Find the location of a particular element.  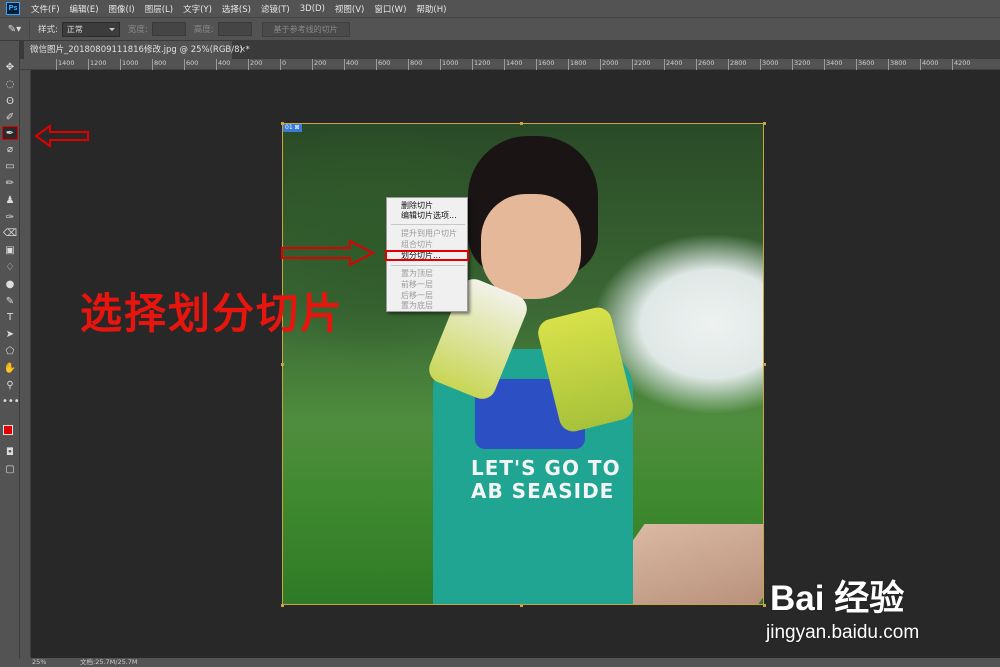

photoshop-logo: Ps is located at coordinates (13, 8).